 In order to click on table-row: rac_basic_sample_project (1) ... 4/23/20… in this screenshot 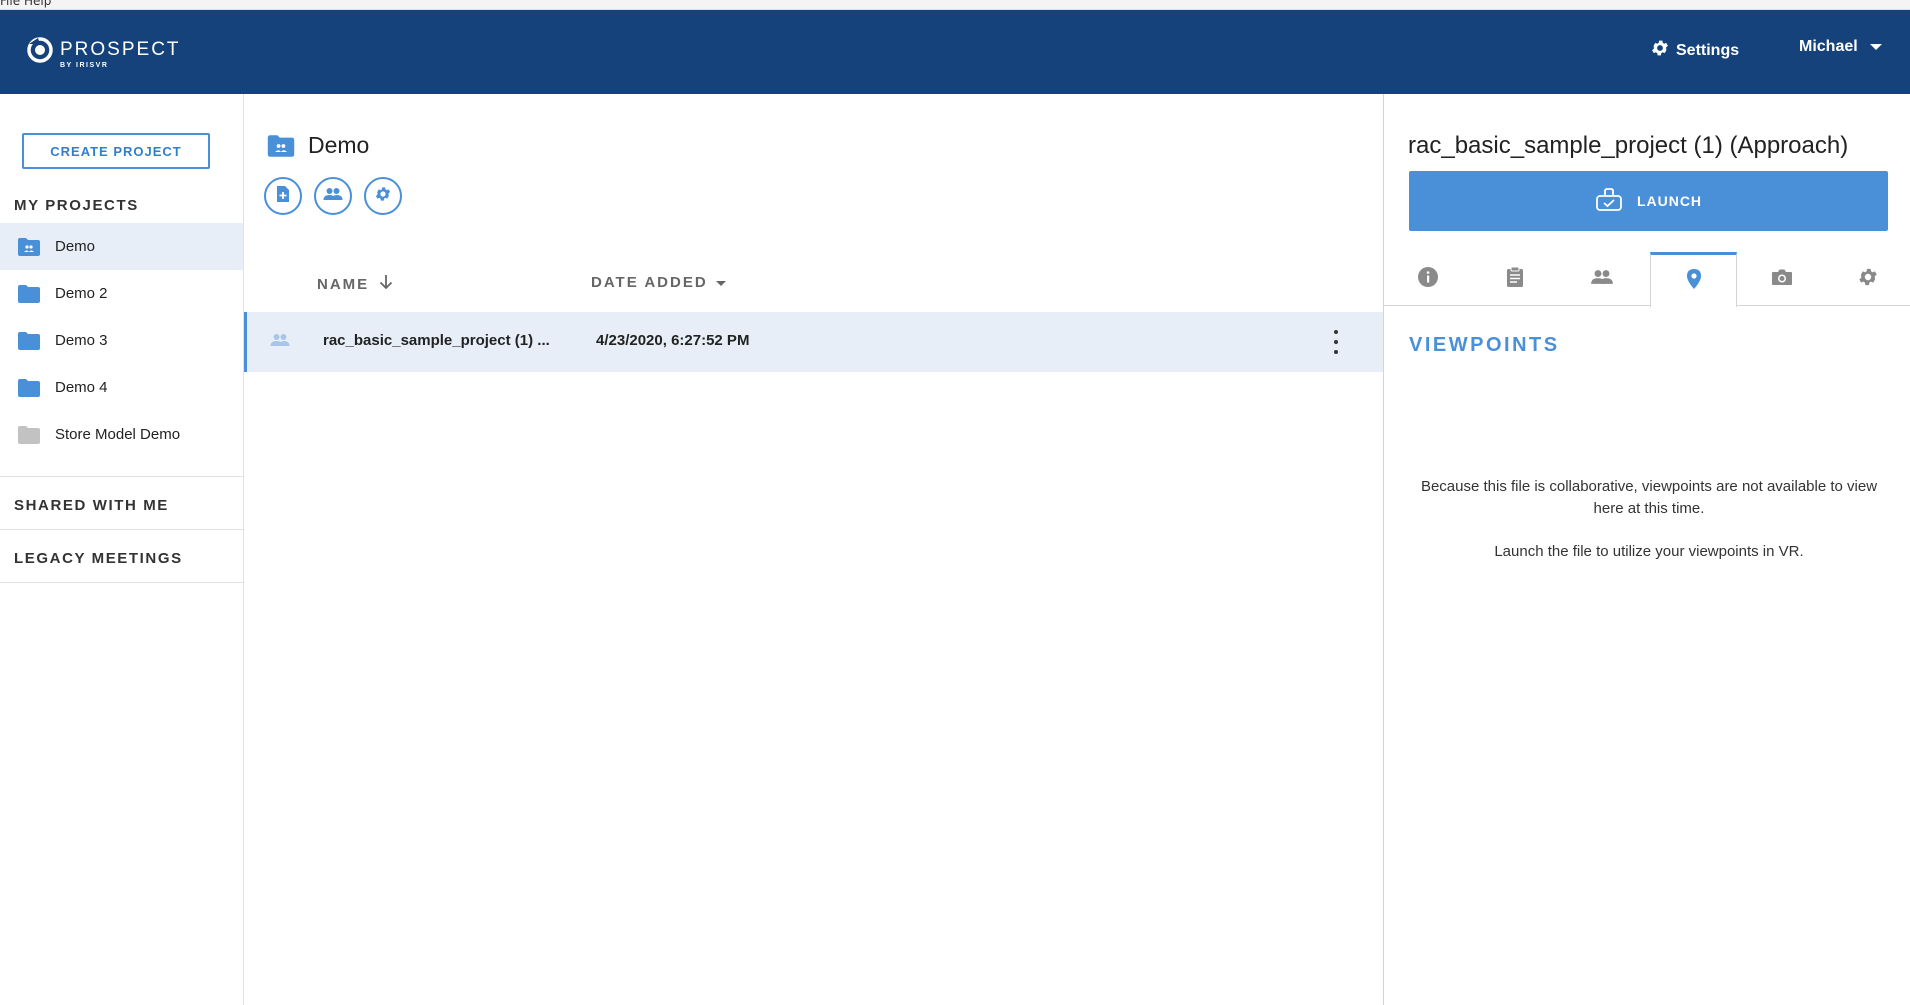, I will do `click(813, 342)`.